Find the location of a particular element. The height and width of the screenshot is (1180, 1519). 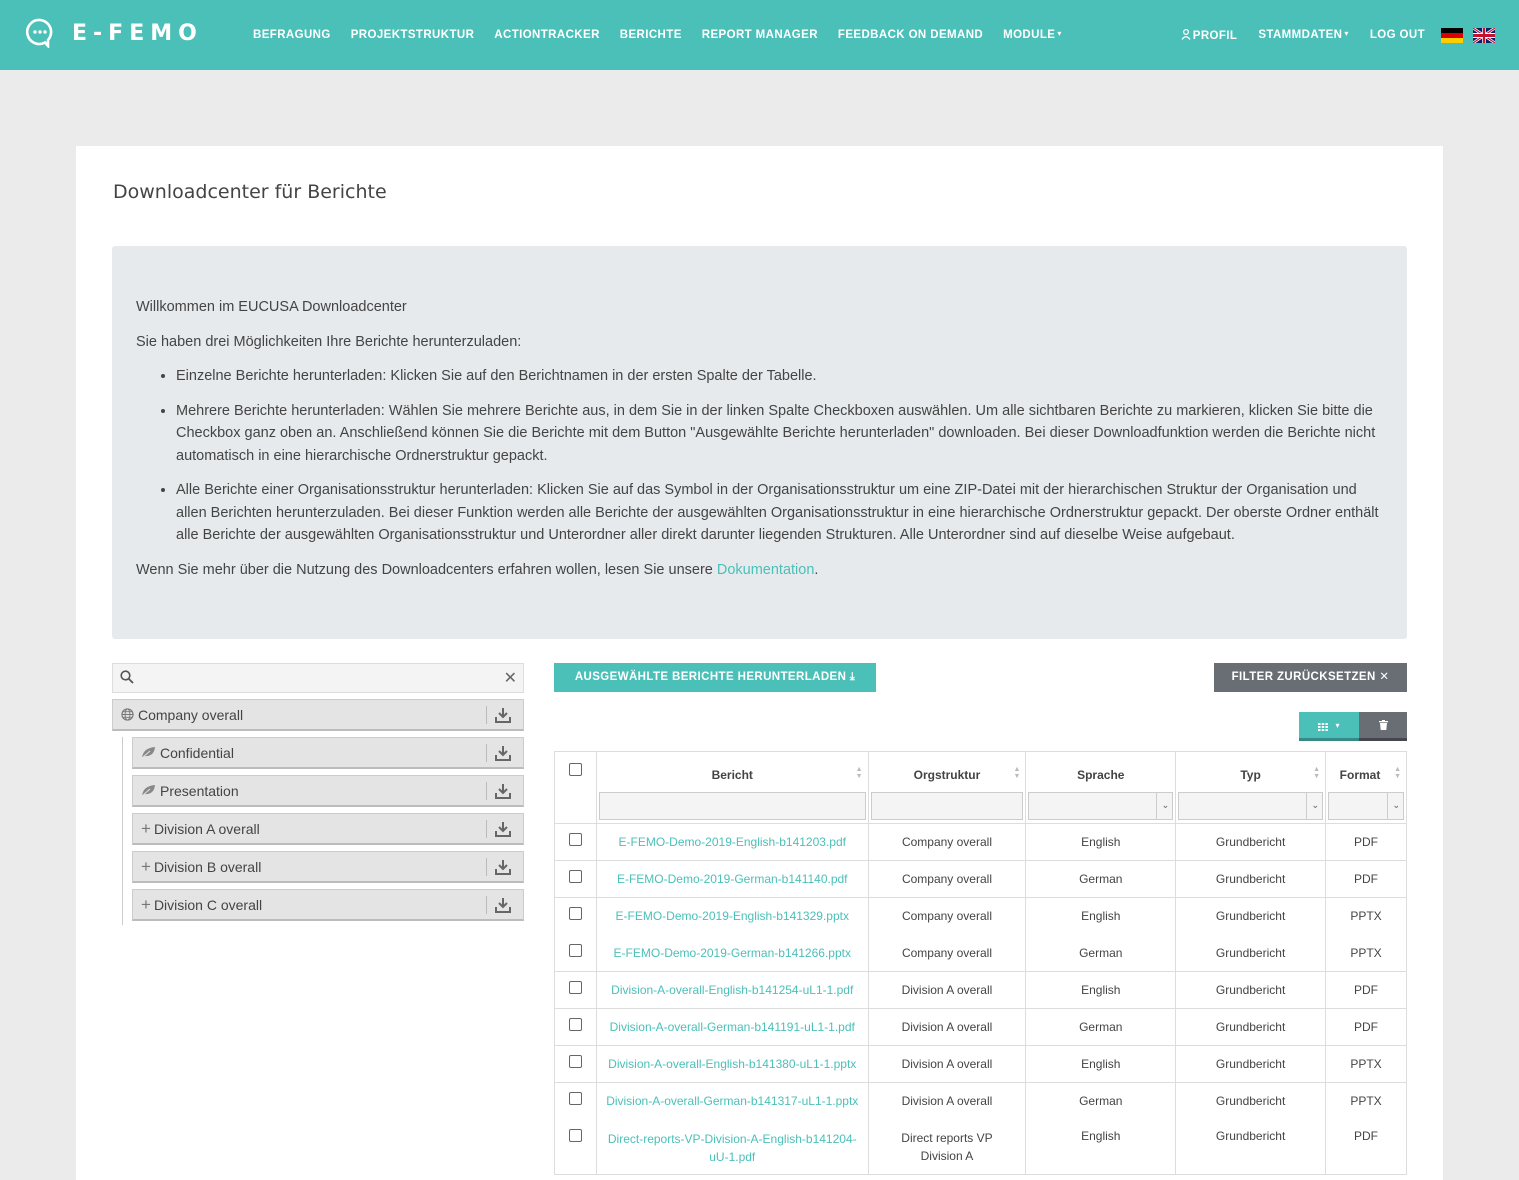

select-all-checkbox is located at coordinates (575, 769).